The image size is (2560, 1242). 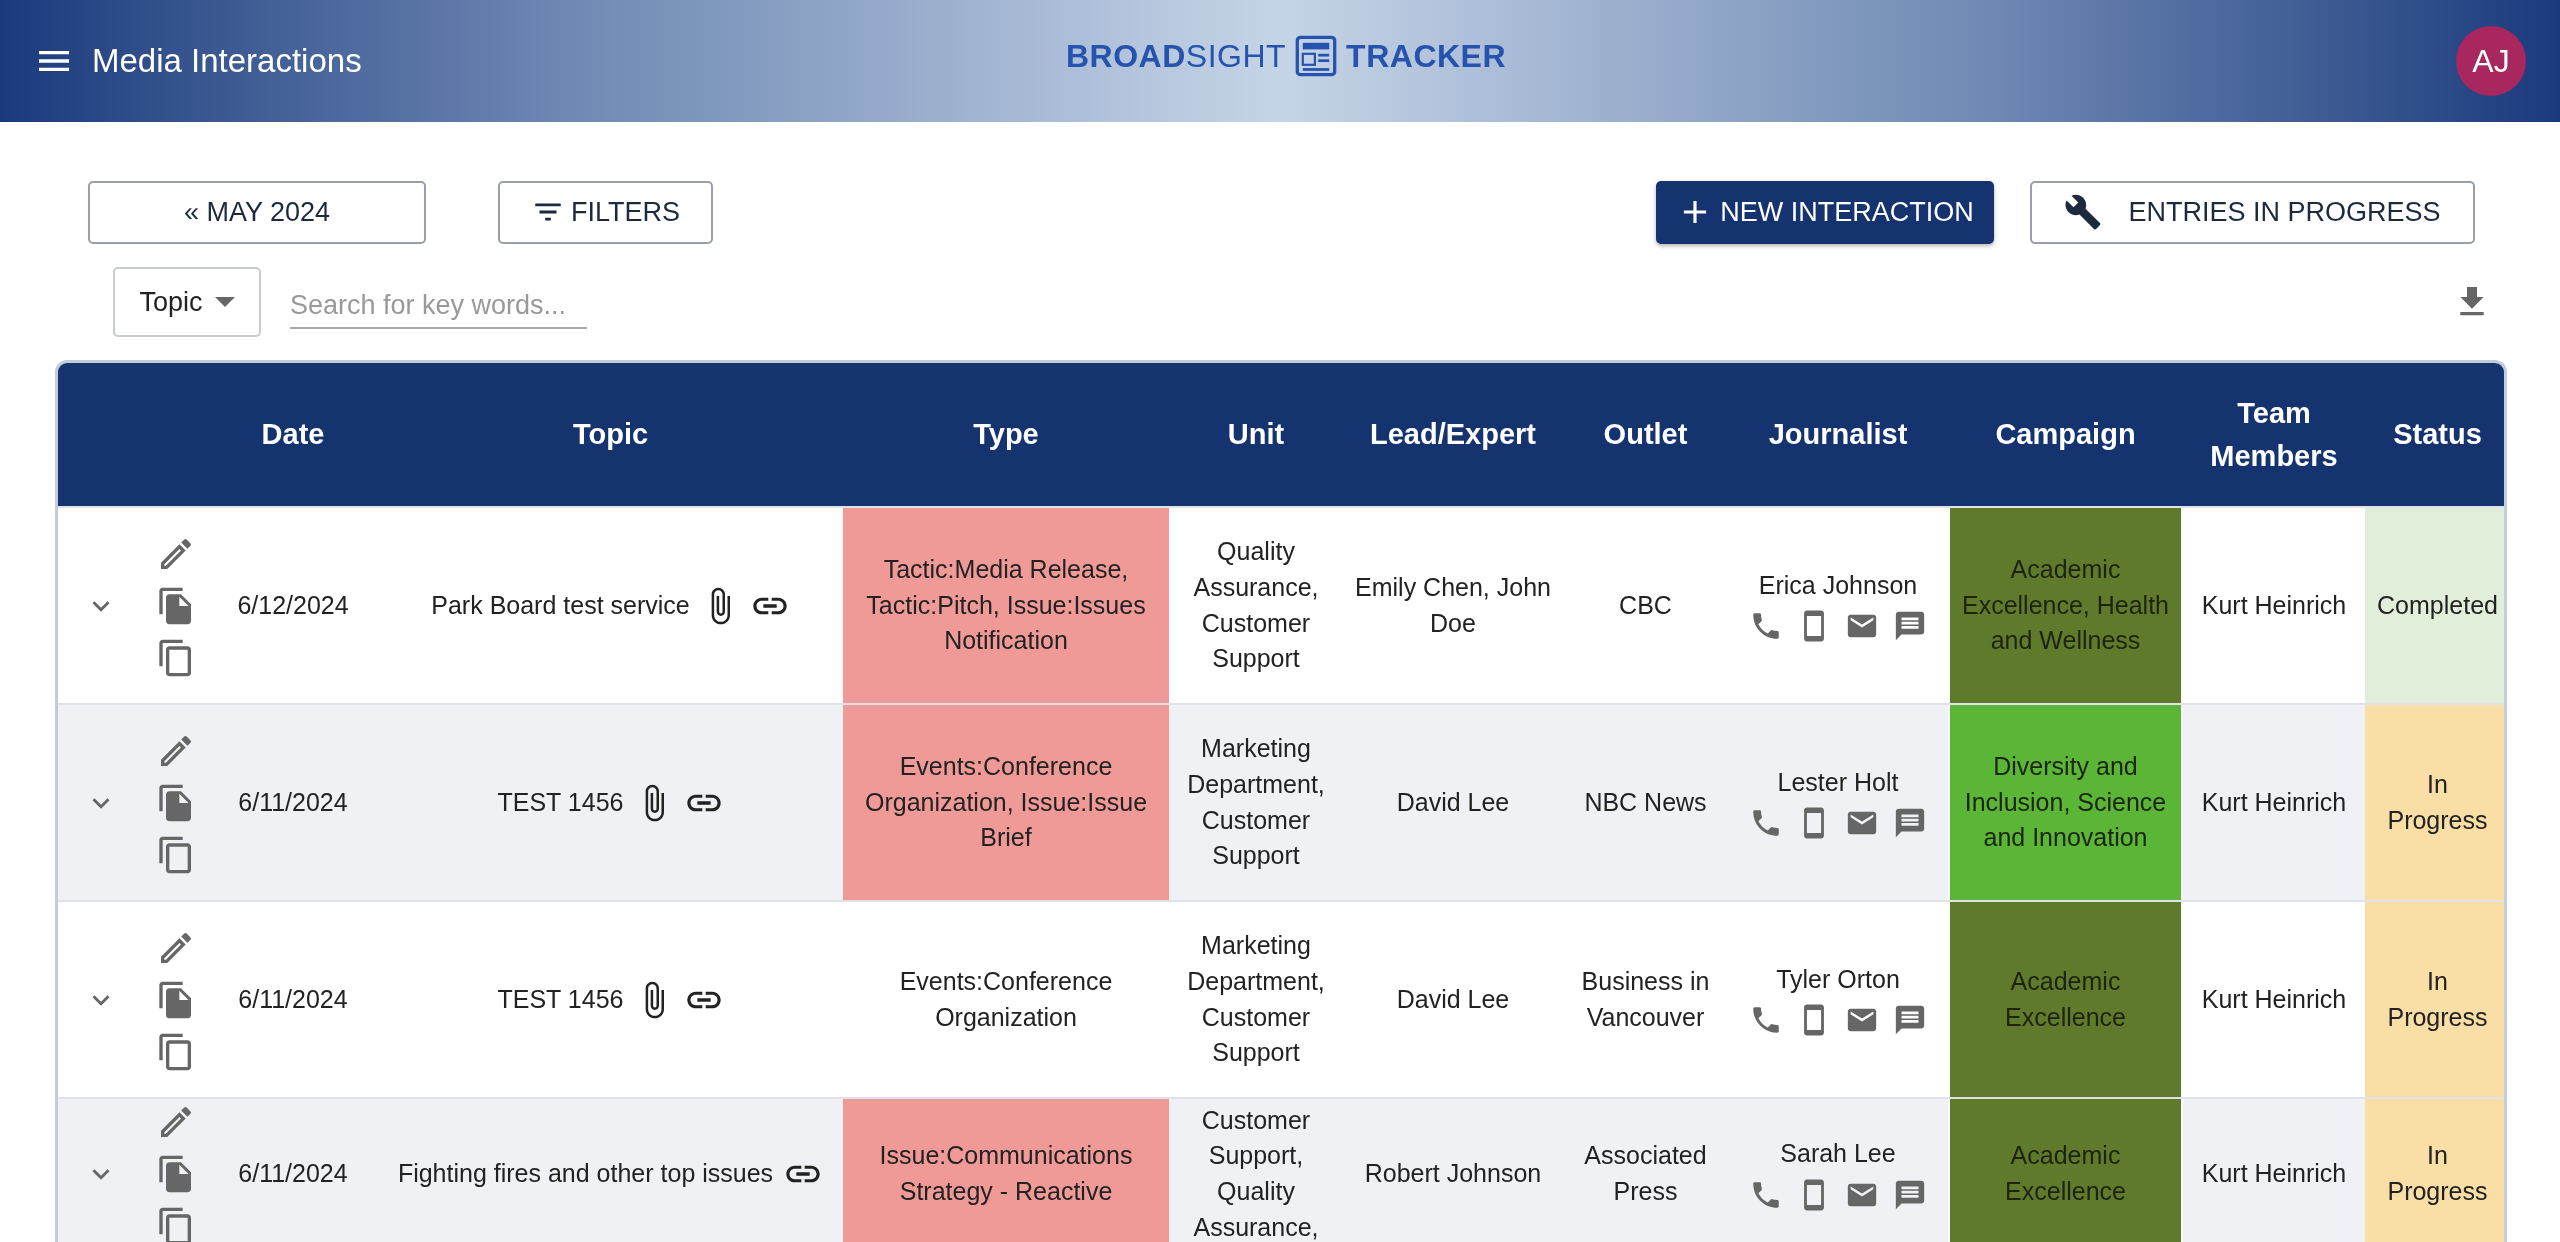 I want to click on journalist-text: Tyler Orton, so click(x=1838, y=979).